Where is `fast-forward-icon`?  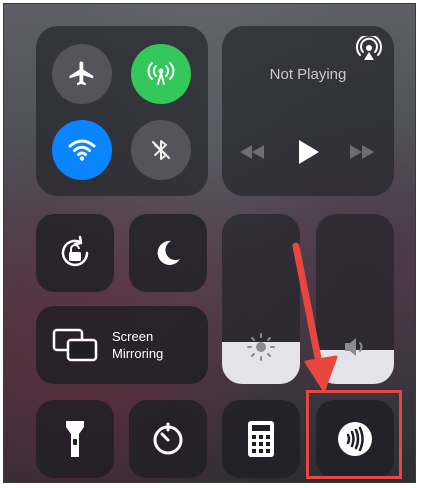 fast-forward-icon is located at coordinates (362, 152).